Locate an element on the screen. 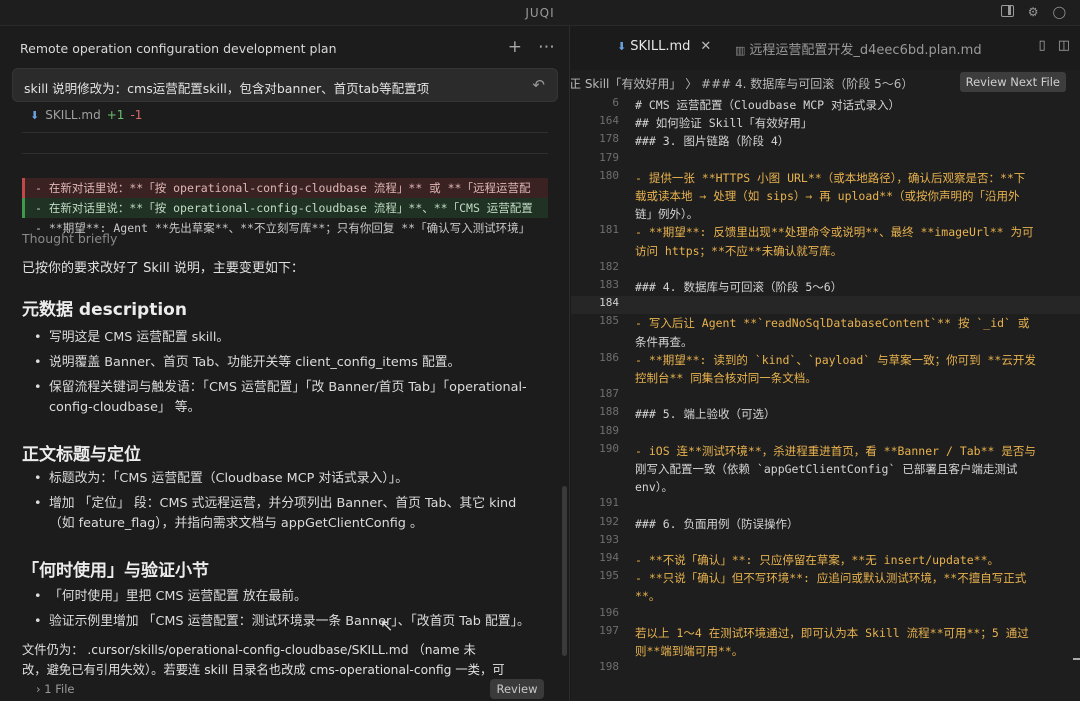 The height and width of the screenshot is (701, 1080). account-icon: ◯ is located at coordinates (1059, 12).